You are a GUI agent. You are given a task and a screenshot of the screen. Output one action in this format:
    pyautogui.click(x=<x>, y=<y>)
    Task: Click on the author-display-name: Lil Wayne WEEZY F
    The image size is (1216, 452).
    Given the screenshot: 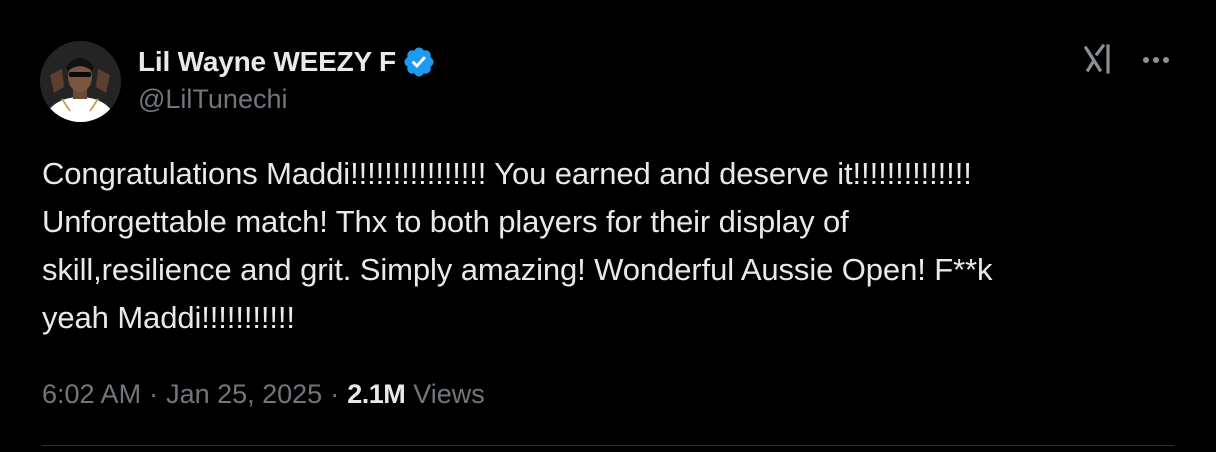 What is the action you would take?
    pyautogui.click(x=267, y=62)
    